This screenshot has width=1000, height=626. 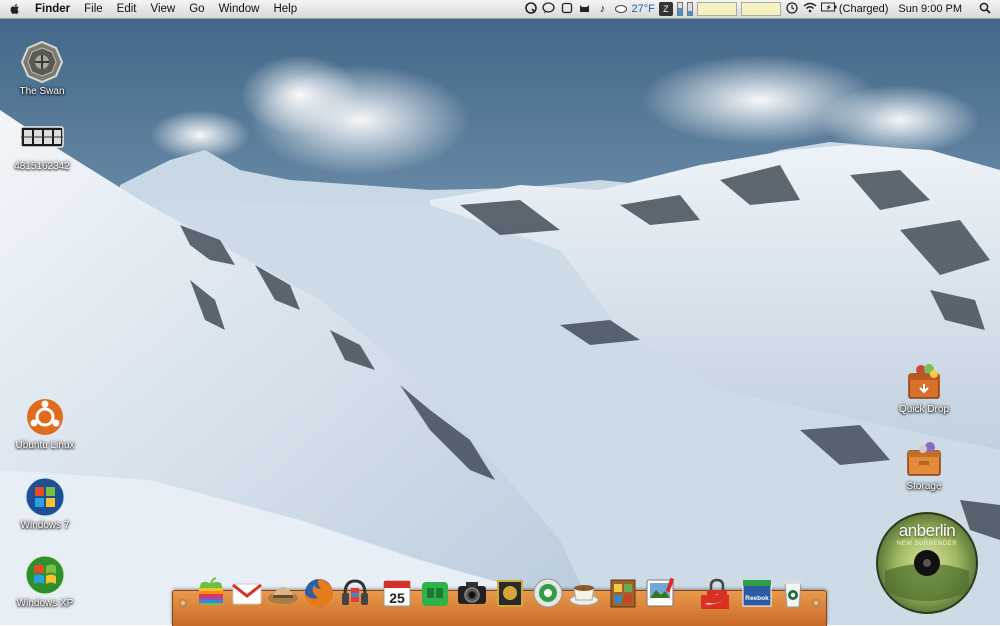 I want to click on battery-status: (Charged), so click(x=864, y=9).